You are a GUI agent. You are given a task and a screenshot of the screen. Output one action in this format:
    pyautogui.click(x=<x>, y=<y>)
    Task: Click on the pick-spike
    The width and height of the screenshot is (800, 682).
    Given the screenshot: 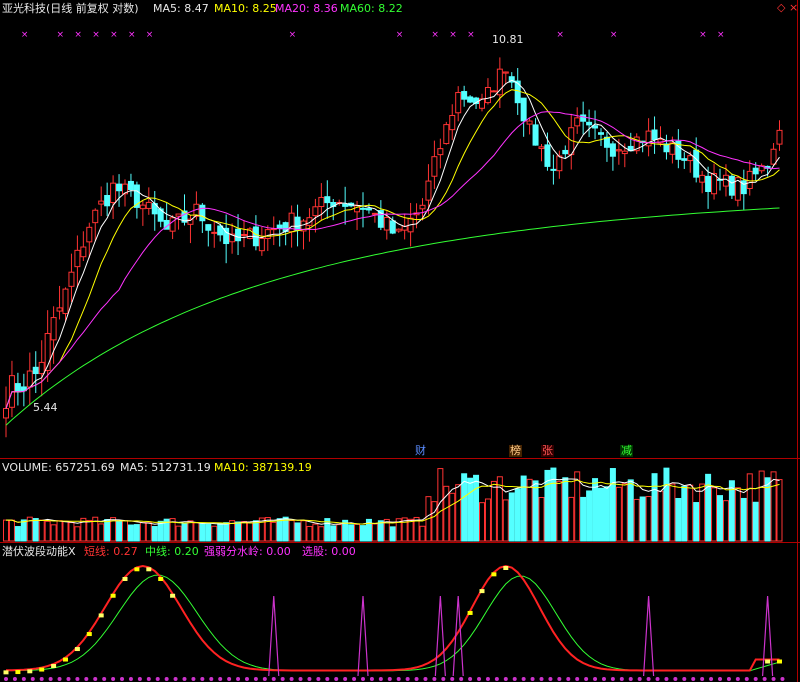 What is the action you would take?
    pyautogui.click(x=274, y=636)
    